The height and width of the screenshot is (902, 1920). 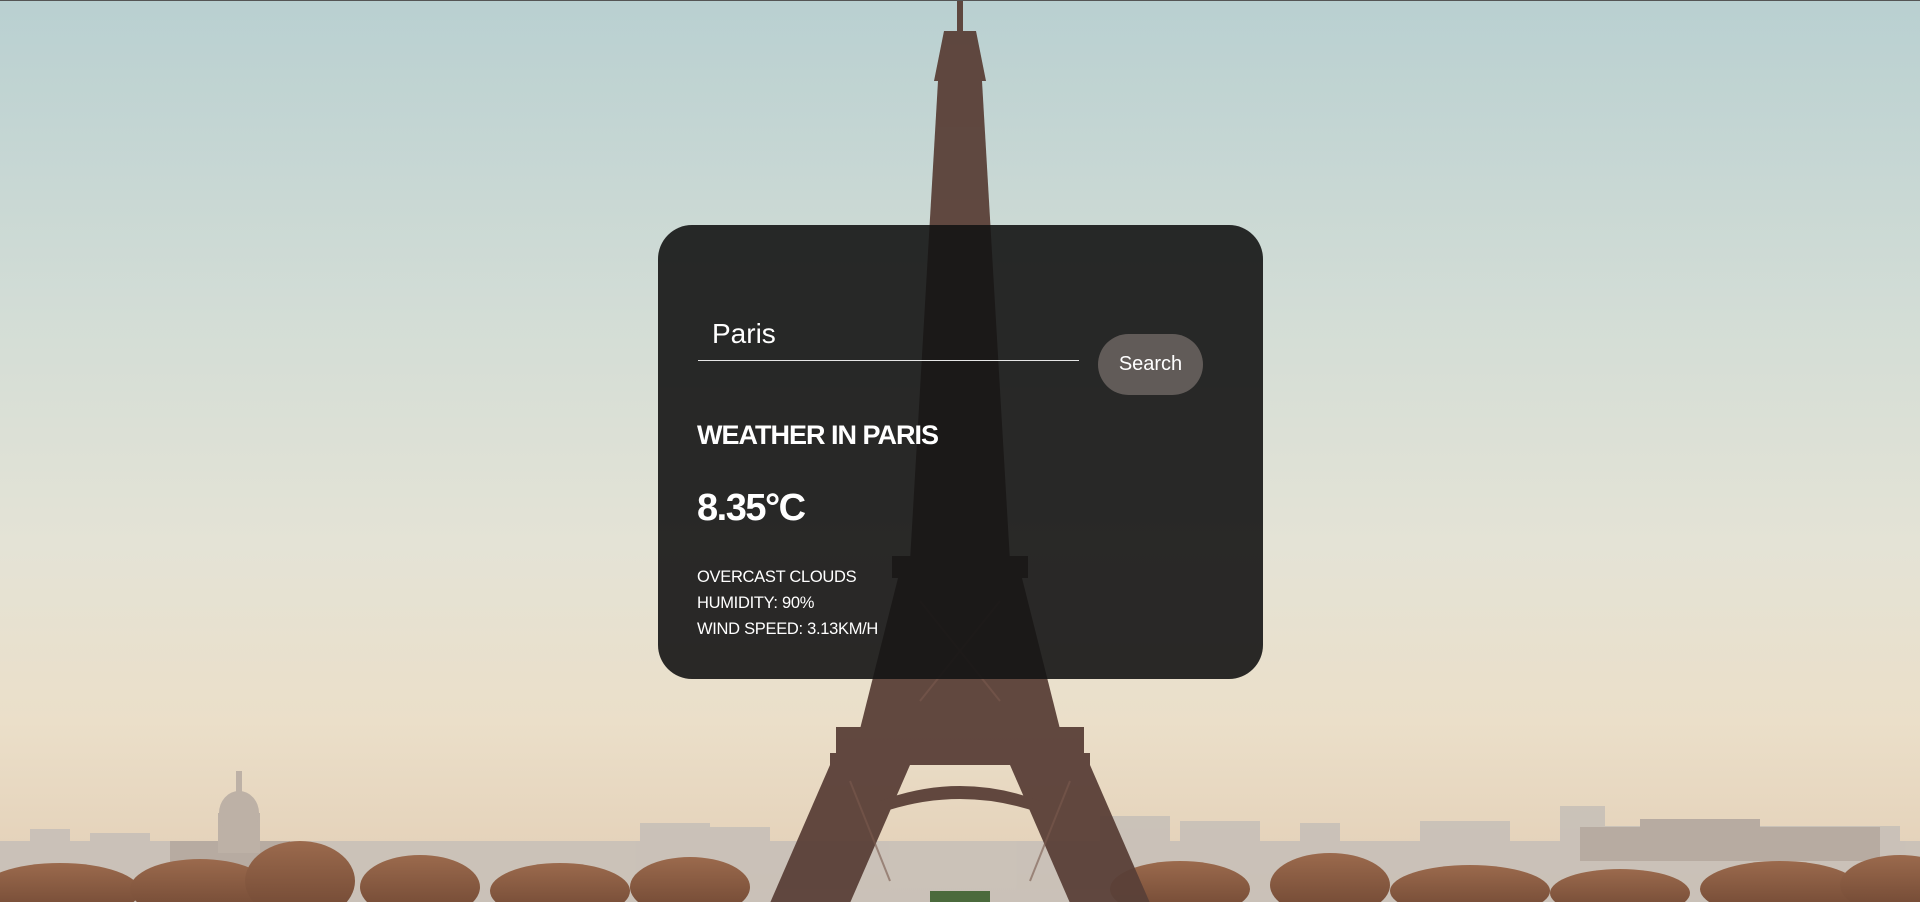 What do you see at coordinates (756, 603) in the screenshot?
I see `humidity-value: HUMIDITY: 90%` at bounding box center [756, 603].